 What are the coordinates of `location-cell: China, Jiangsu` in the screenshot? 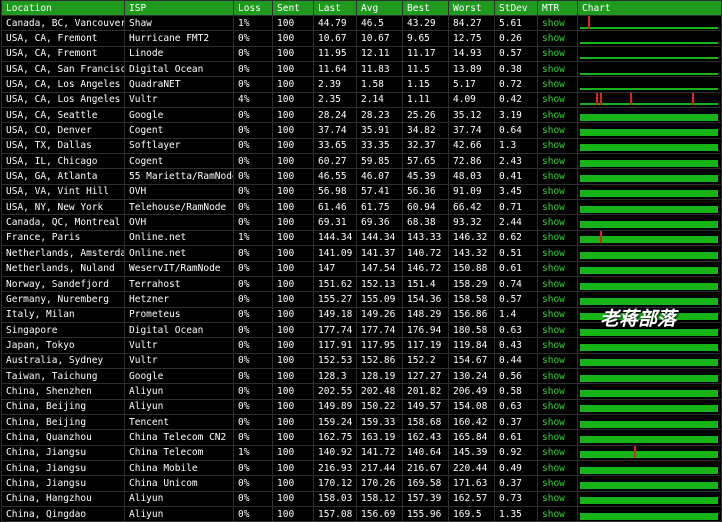 It's located at (63, 483).